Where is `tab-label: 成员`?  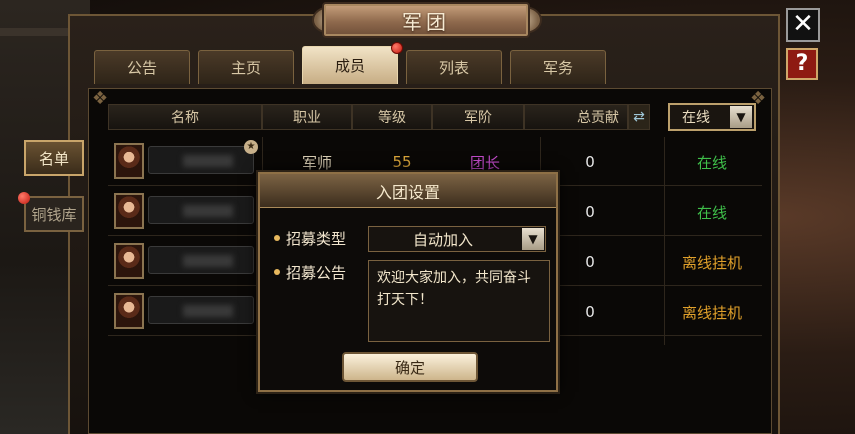
tab-label: 成员 is located at coordinates (349, 66).